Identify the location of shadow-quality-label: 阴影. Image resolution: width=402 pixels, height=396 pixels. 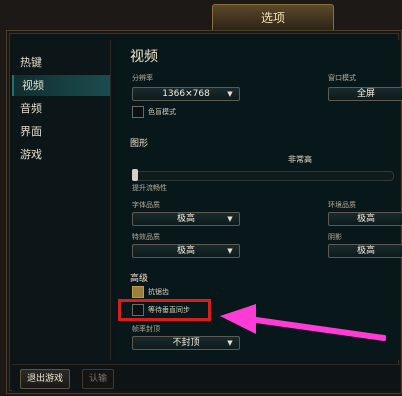
(335, 237).